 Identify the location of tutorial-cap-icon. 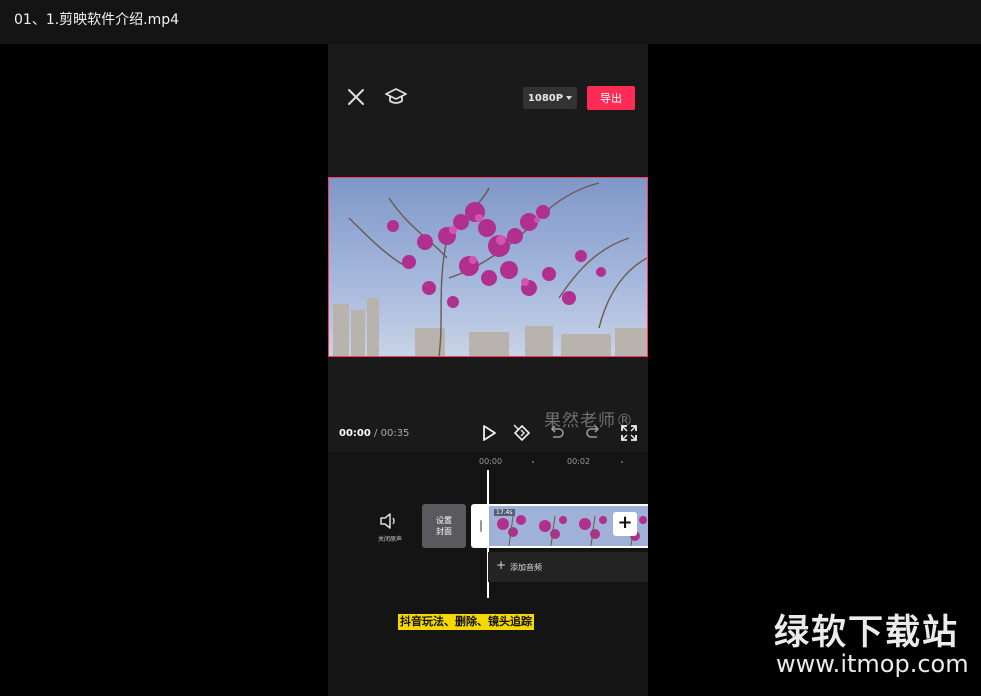
(396, 97).